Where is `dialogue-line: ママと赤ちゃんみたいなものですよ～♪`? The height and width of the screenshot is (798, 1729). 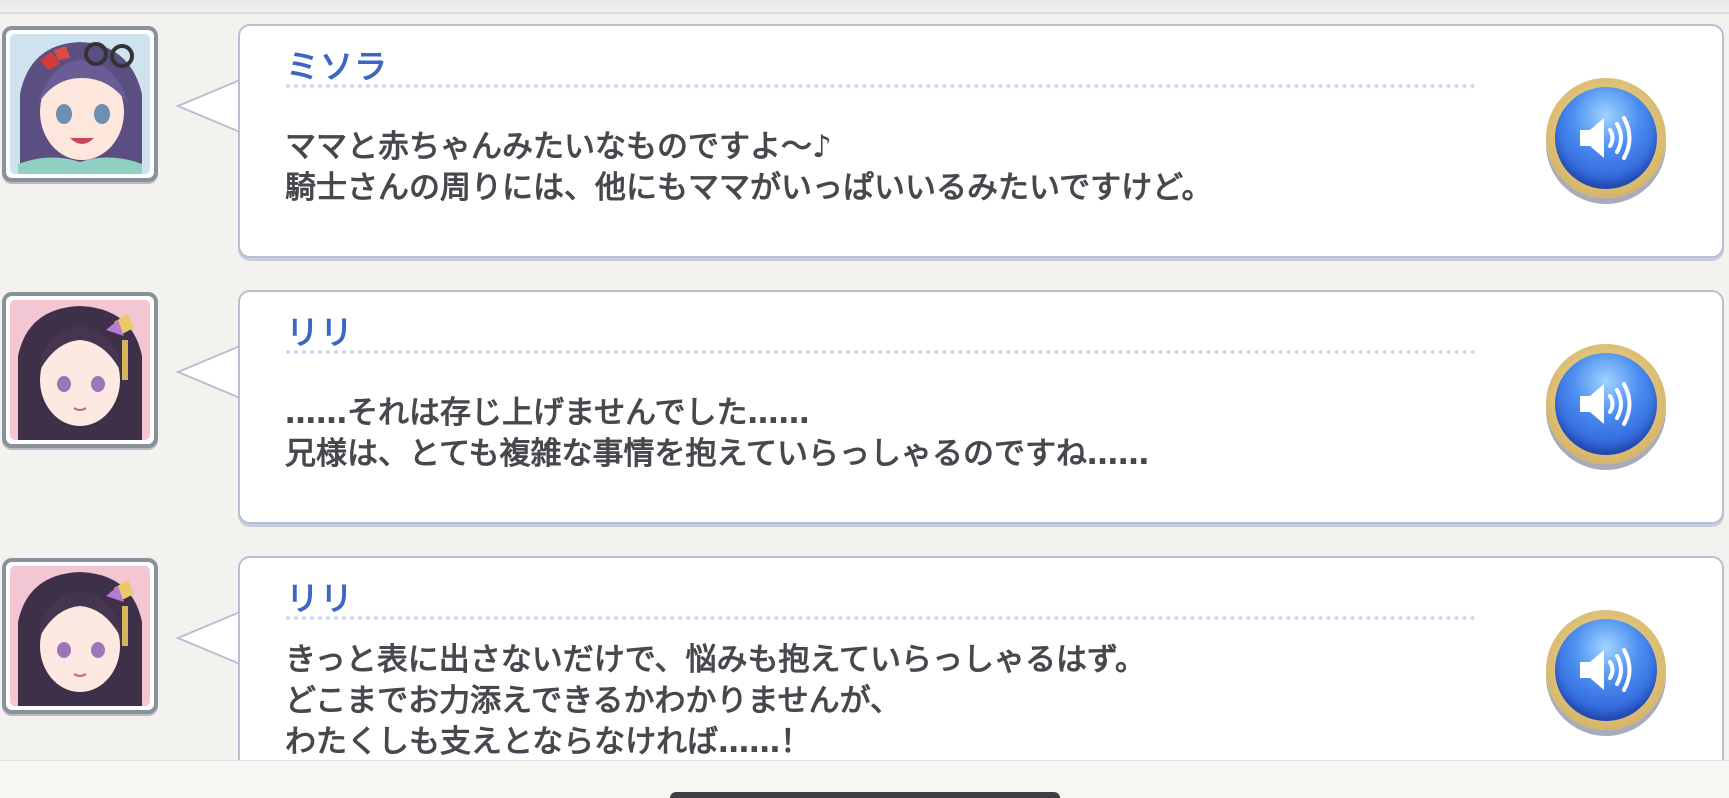 dialogue-line: ママと赤ちゃんみたいなものですよ～♪ is located at coordinates (558, 147).